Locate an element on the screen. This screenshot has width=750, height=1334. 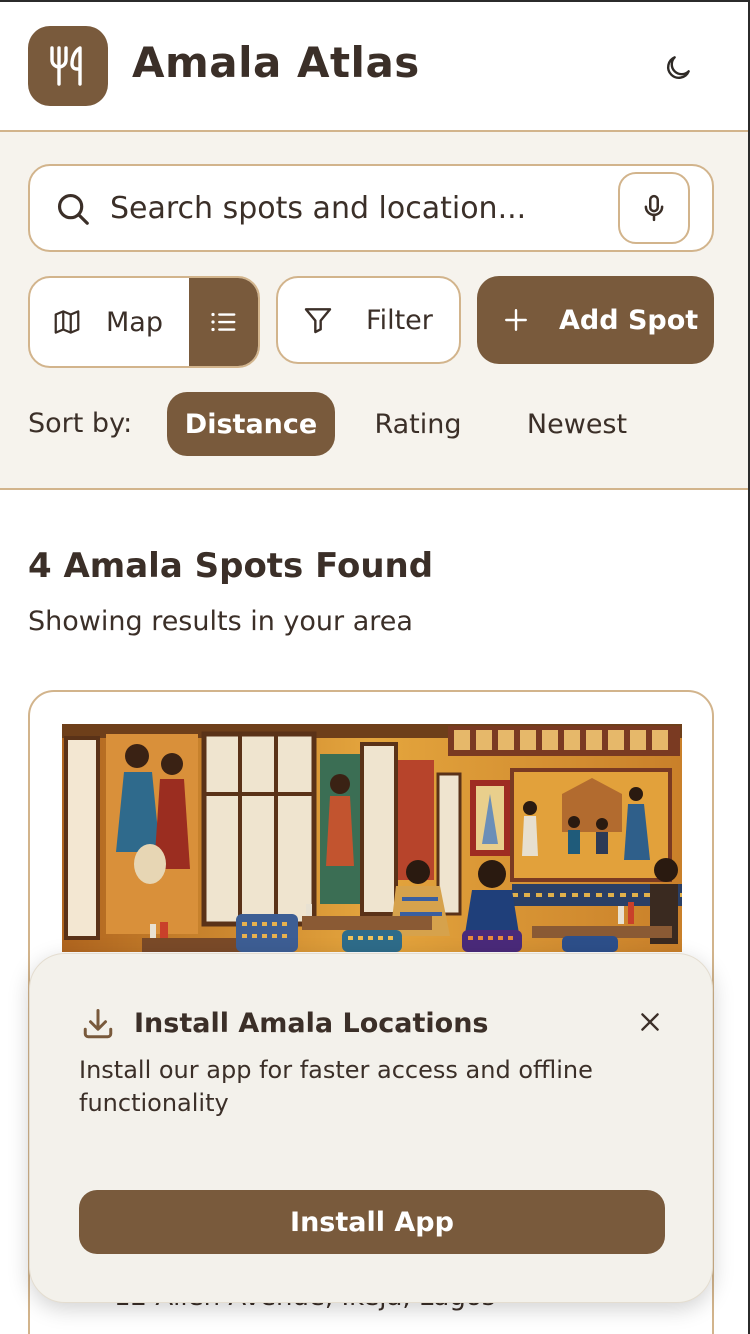
sort-option-distance: Distance is located at coordinates (251, 424).